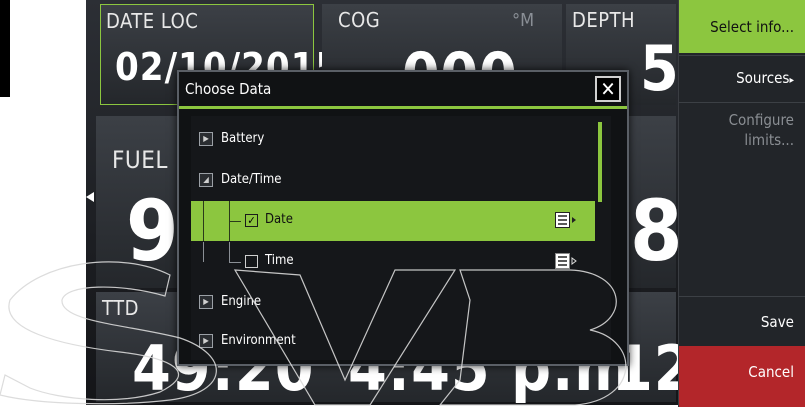 The height and width of the screenshot is (407, 805). I want to click on tile-label: DEPTH, so click(604, 20).